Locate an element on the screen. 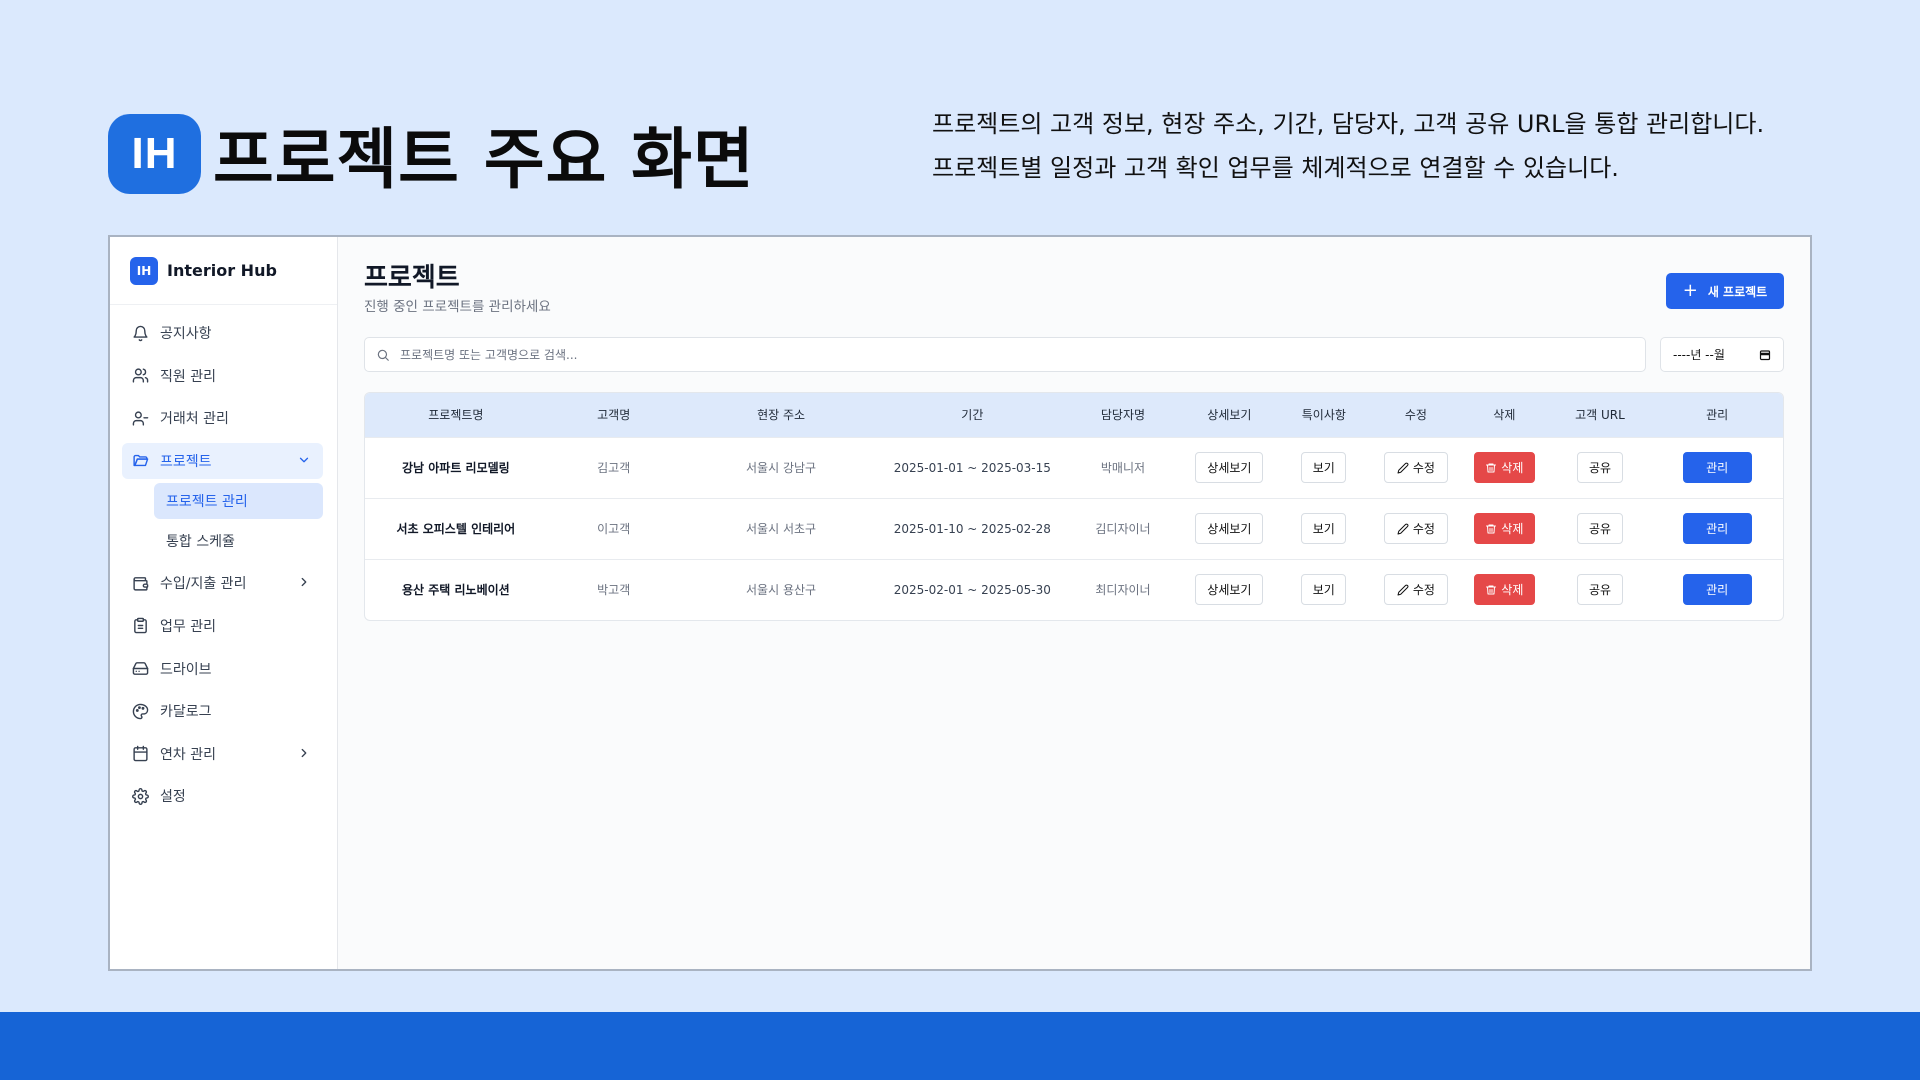 This screenshot has height=1080, width=1920. column-header: 기간 is located at coordinates (972, 415).